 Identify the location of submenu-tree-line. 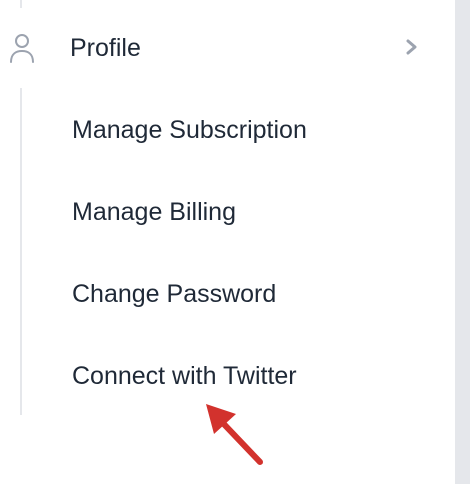
(21, 251).